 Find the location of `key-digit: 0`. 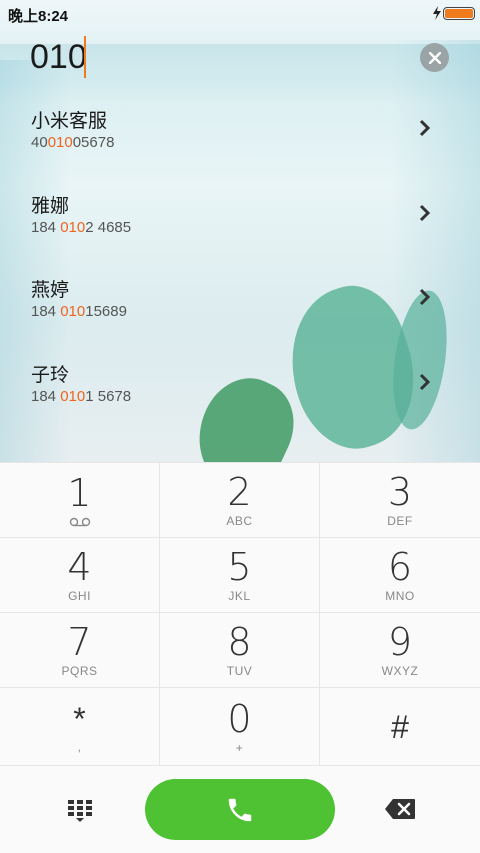

key-digit: 0 is located at coordinates (239, 719).